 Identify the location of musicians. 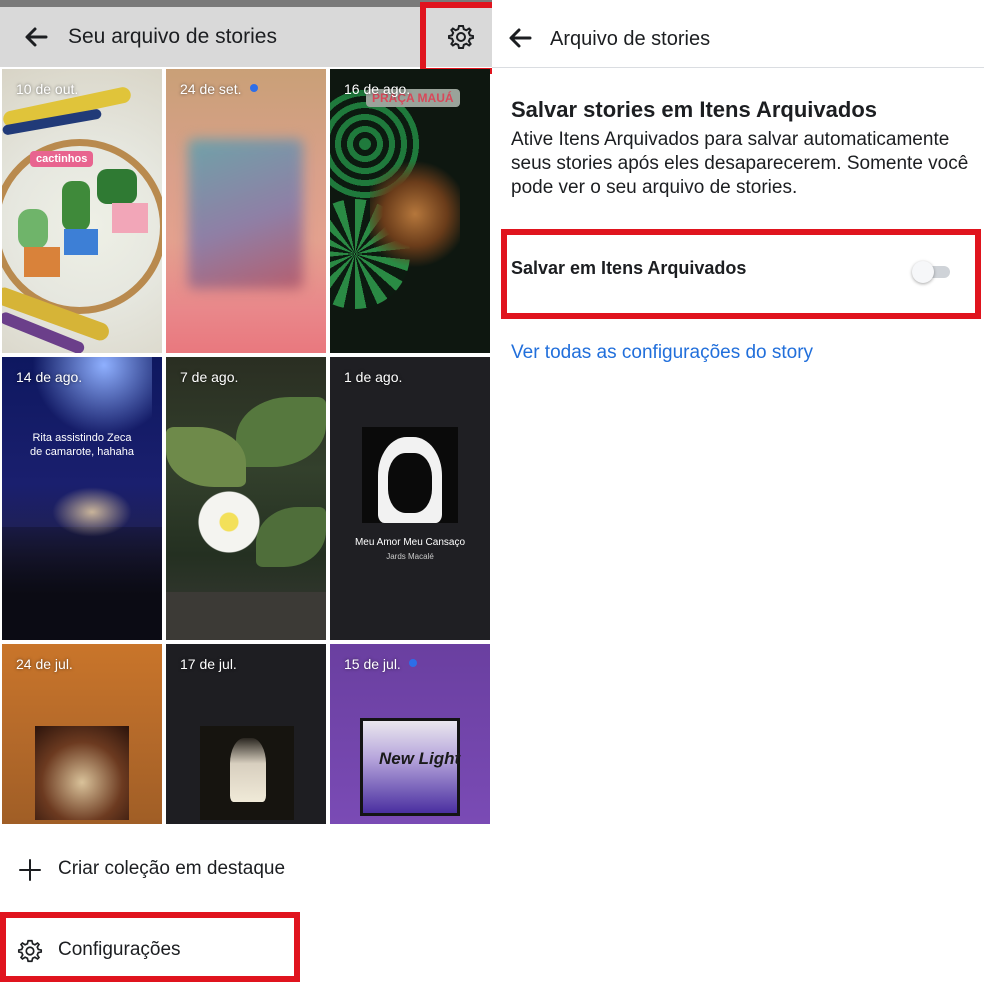
(92, 512).